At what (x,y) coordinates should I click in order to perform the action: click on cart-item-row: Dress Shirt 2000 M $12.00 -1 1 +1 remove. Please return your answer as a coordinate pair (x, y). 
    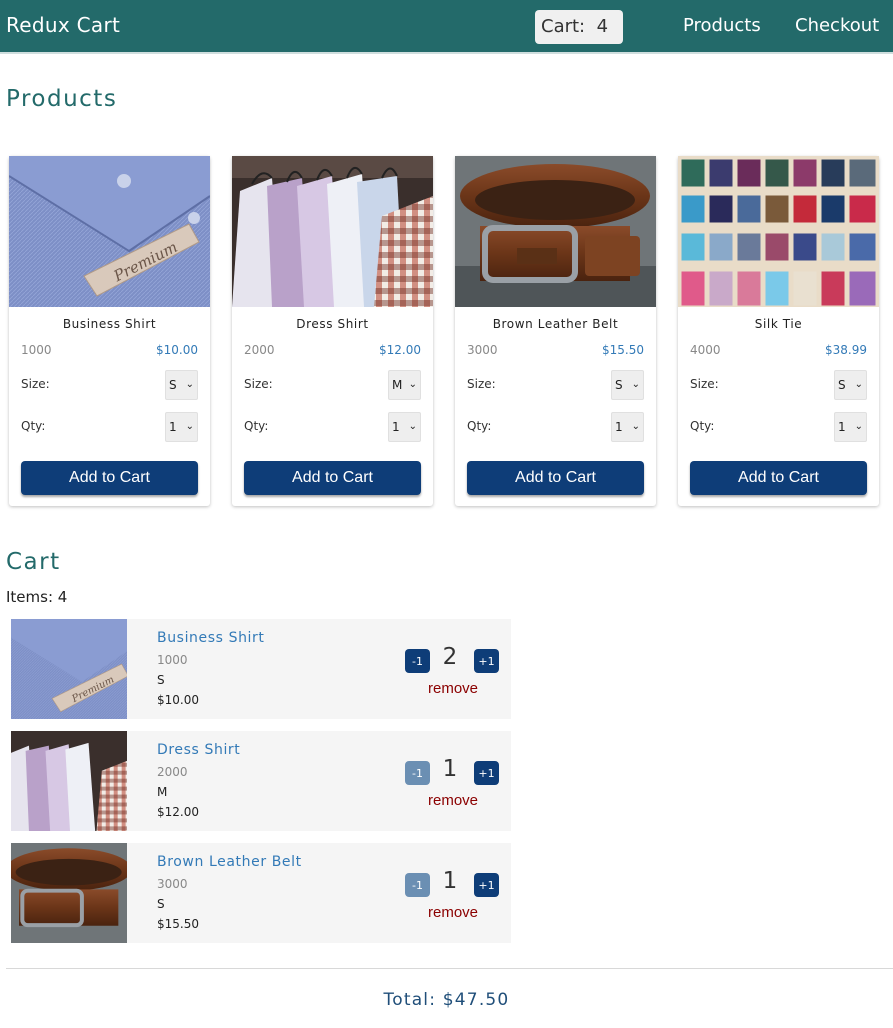
    Looking at the image, I should click on (261, 781).